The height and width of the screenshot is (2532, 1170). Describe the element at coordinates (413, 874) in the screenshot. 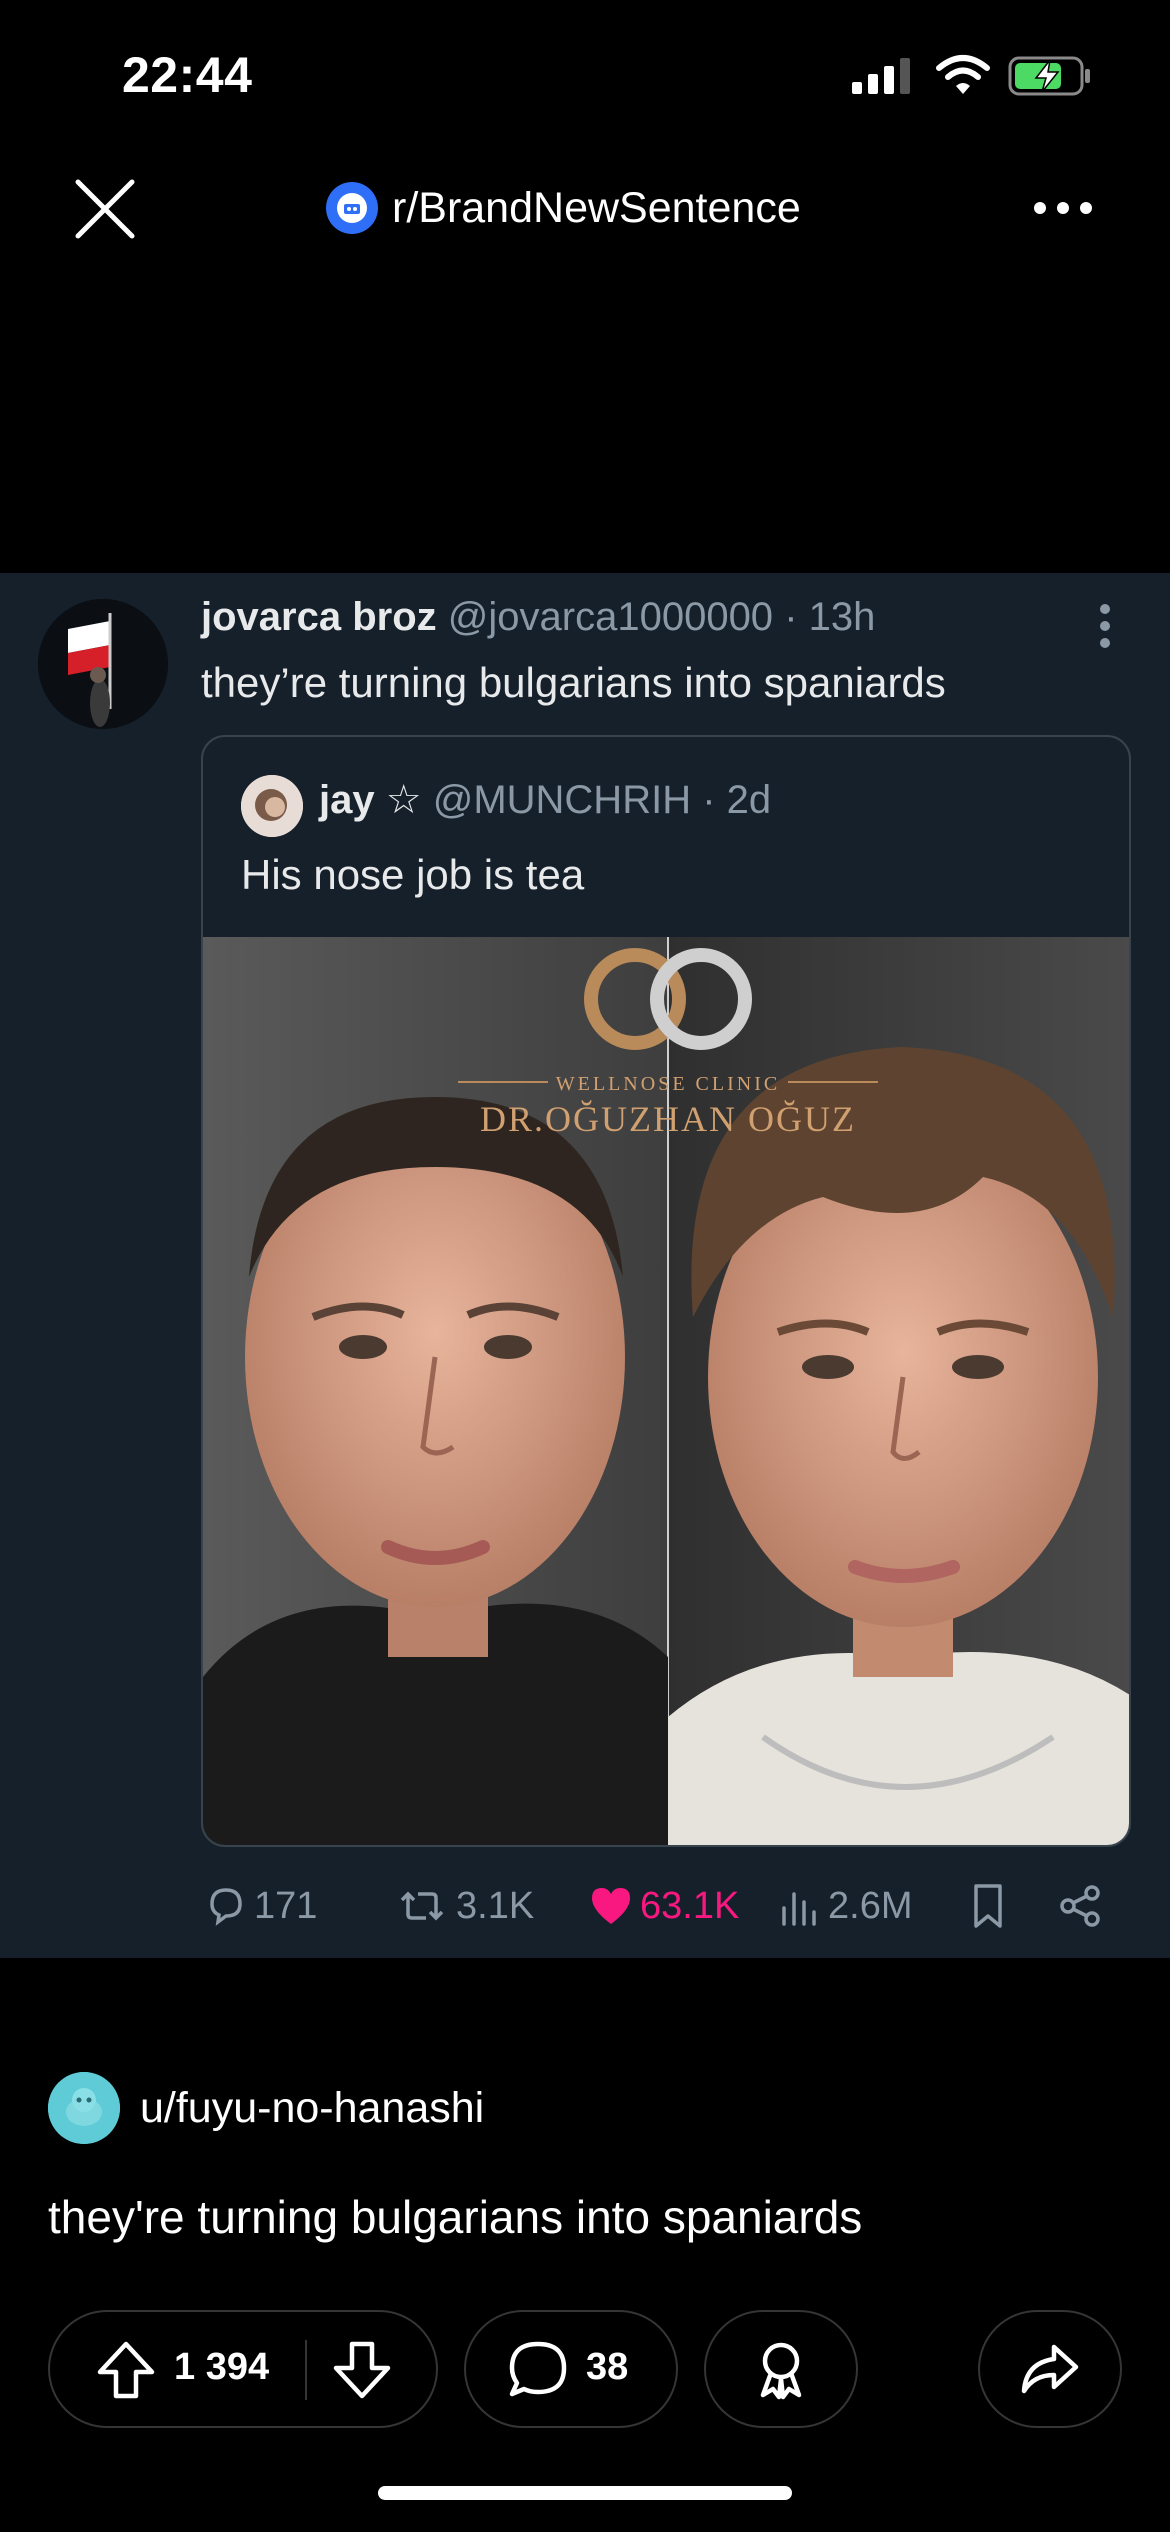

I see `quoted-text: His nose job is tea` at that location.